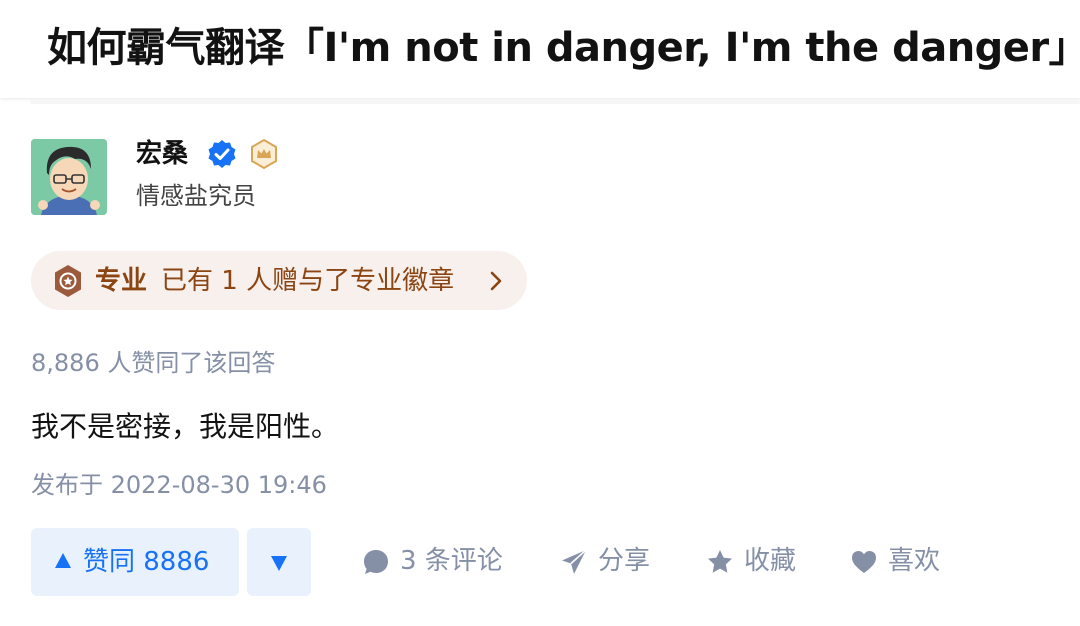  What do you see at coordinates (914, 561) in the screenshot?
I see `like-label: 喜欢` at bounding box center [914, 561].